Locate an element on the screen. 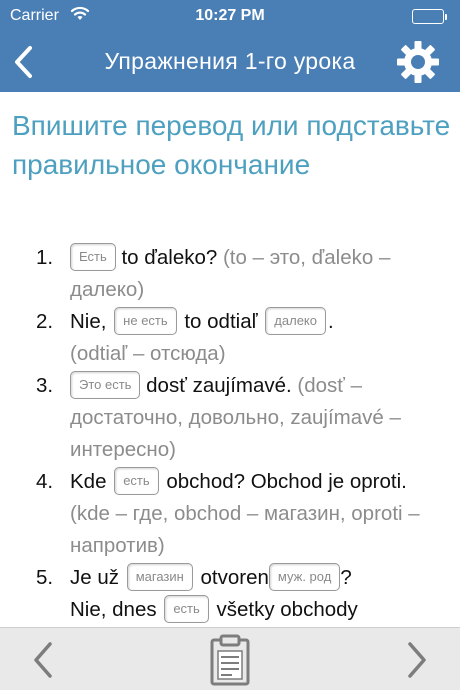  item-number: 5. is located at coordinates (45, 577).